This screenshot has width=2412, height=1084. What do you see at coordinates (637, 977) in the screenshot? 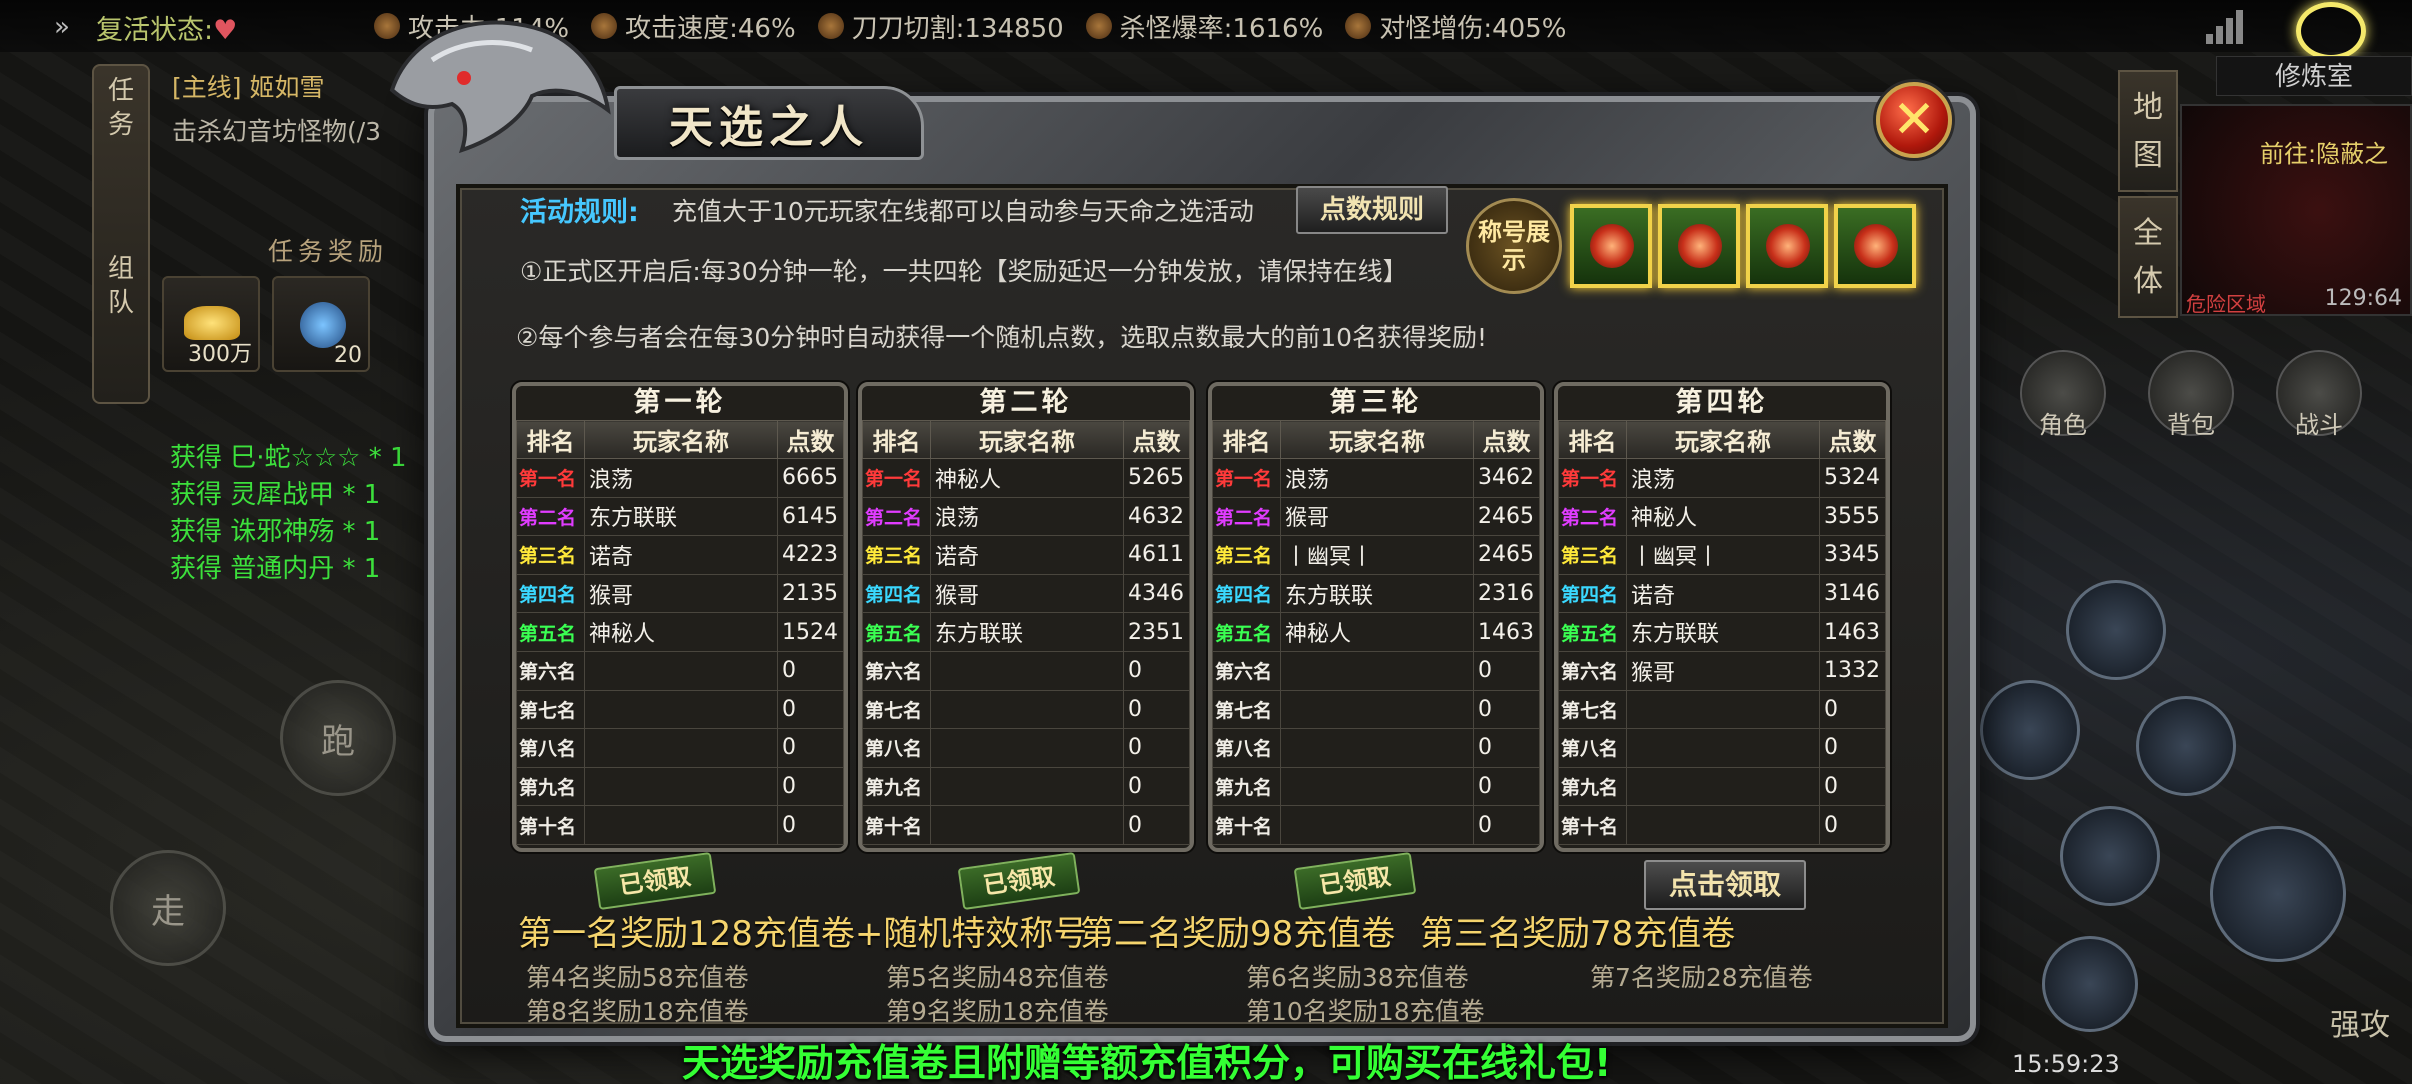
I see `reward-4th: 第4名奖励58充值卷` at bounding box center [637, 977].